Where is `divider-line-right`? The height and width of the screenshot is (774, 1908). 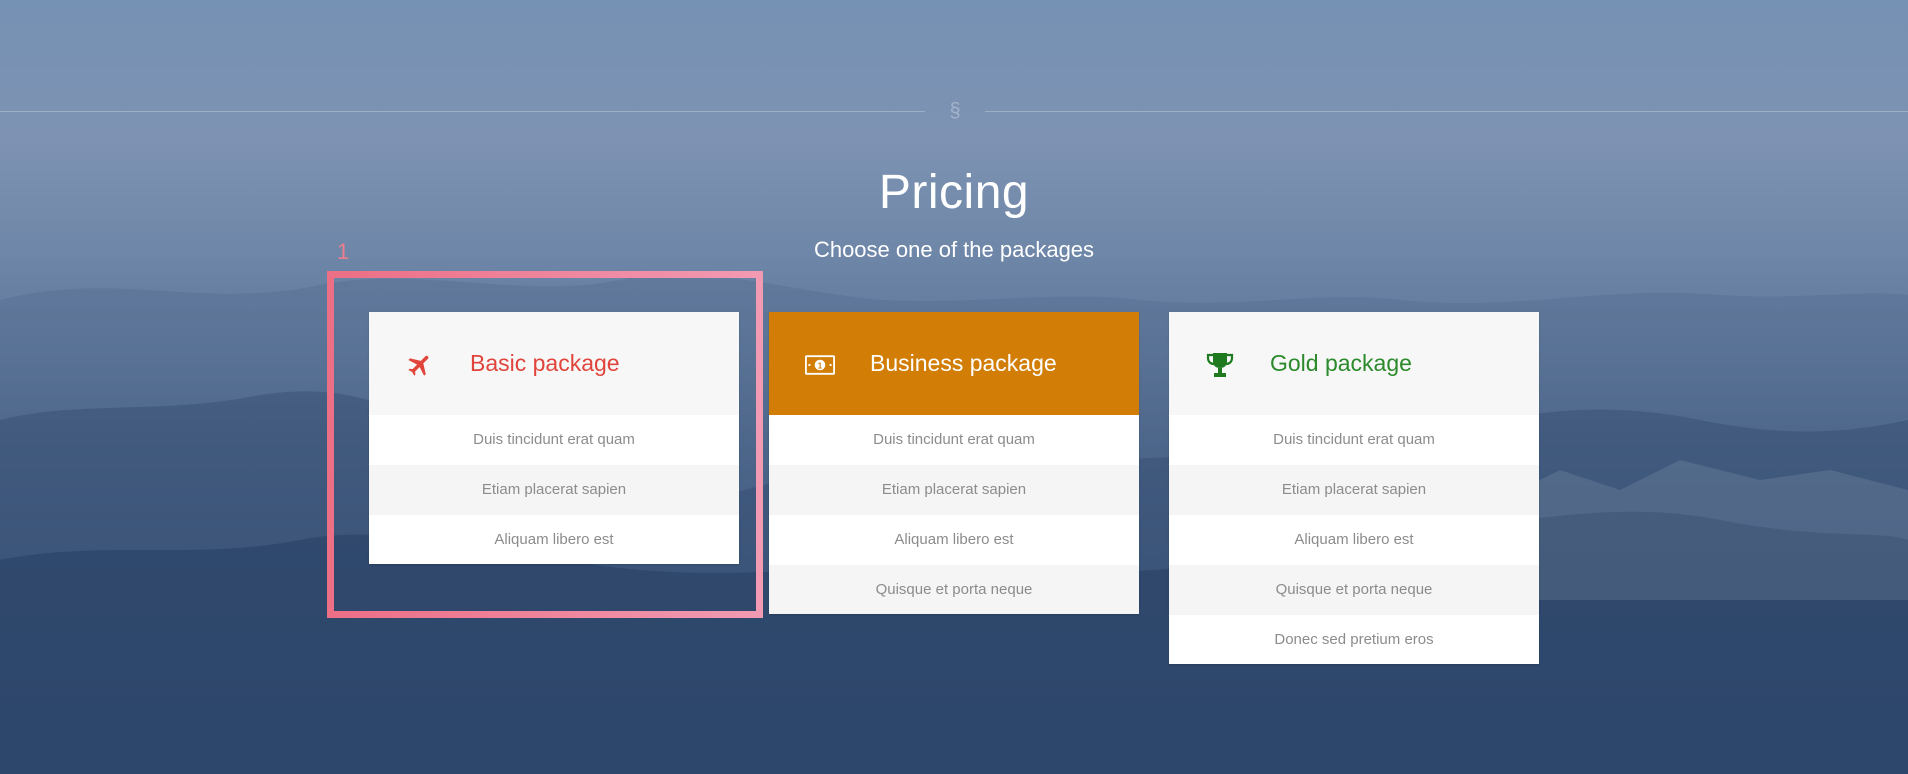 divider-line-right is located at coordinates (1446, 111).